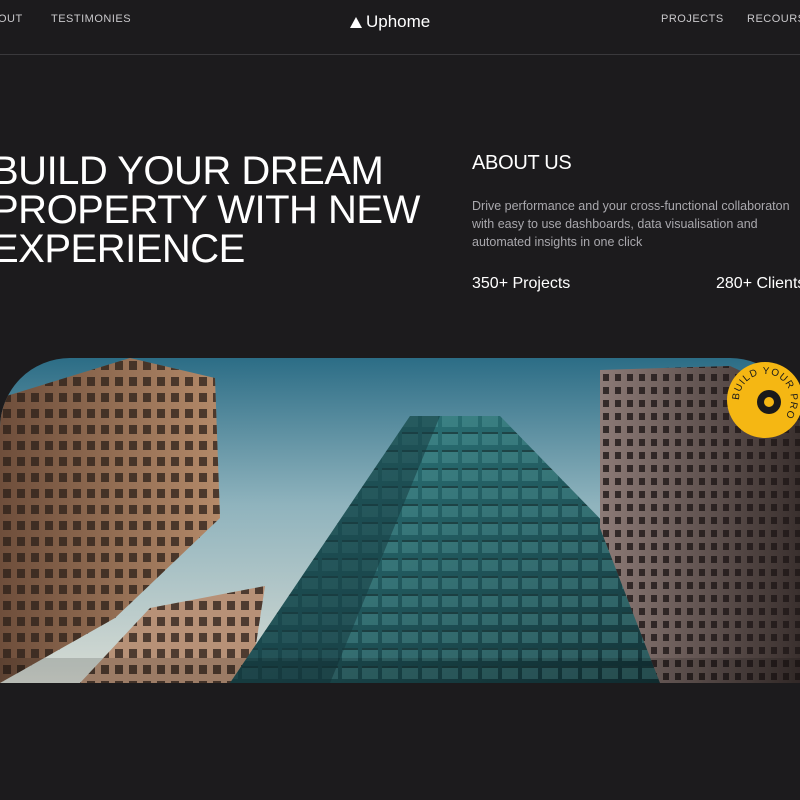 This screenshot has height=800, width=800. I want to click on nav-link-resources: RECOURS, so click(773, 19).